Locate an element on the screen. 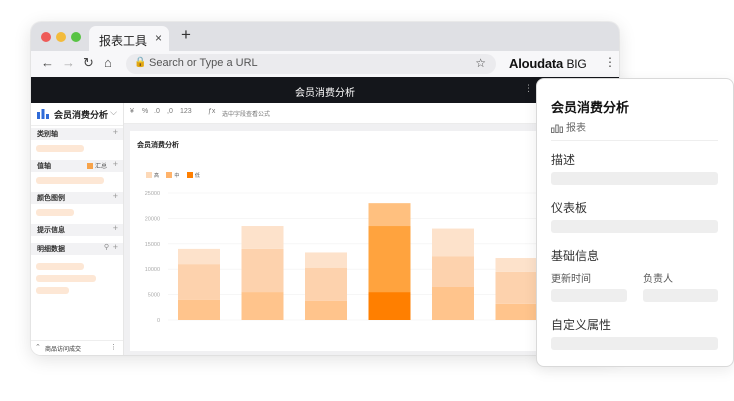 Image resolution: width=734 pixels, height=401 pixels. dashboard-label: 仪表板 is located at coordinates (569, 208).